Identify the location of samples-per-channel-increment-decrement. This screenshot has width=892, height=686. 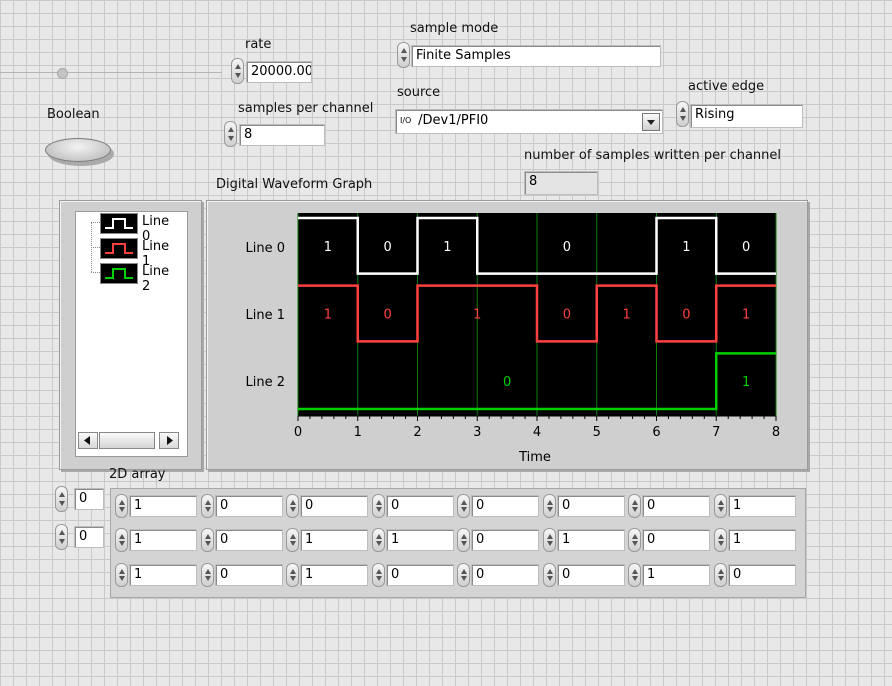
(230, 134).